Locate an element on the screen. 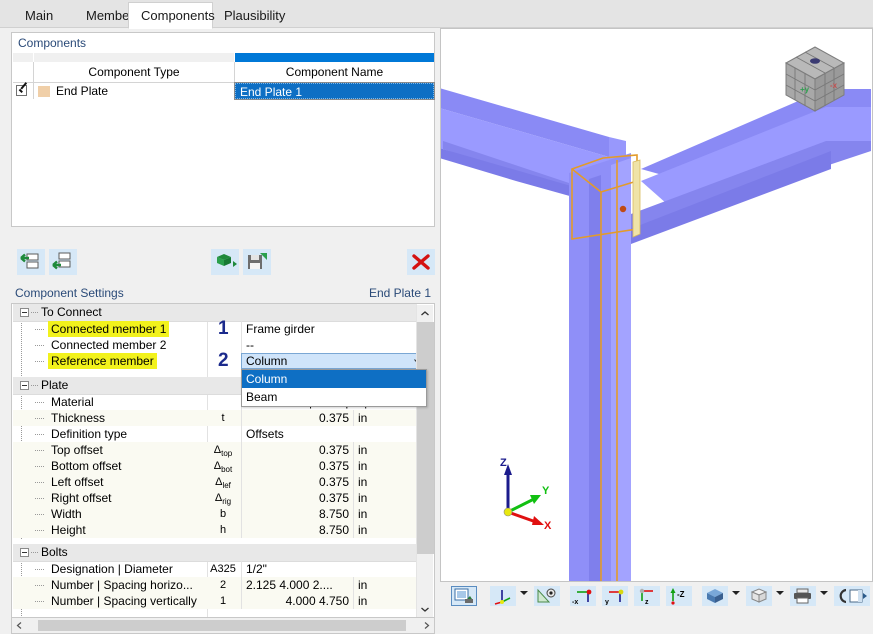 Image resolution: width=873 pixels, height=634 pixels. scroll-right-button is located at coordinates (426, 625).